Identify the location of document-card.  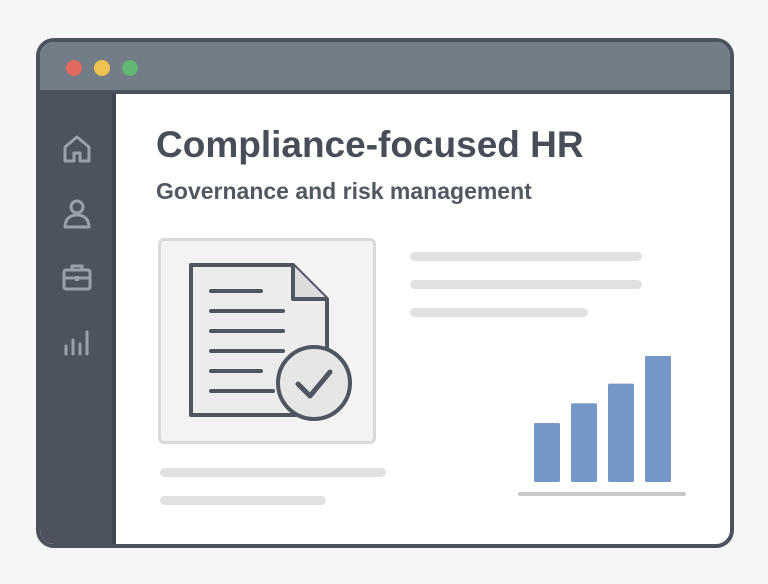
(267, 341).